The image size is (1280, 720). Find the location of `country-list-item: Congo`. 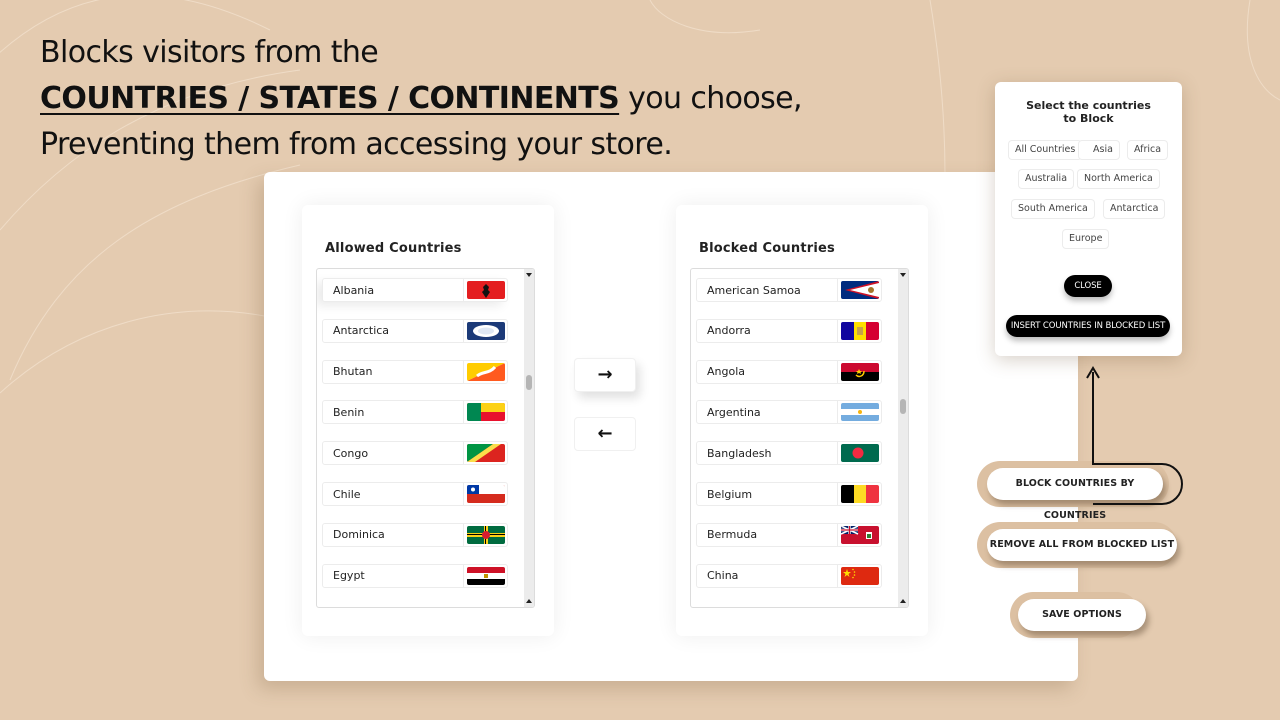

country-list-item: Congo is located at coordinates (415, 453).